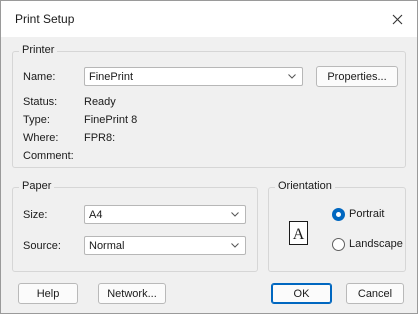  What do you see at coordinates (338, 214) in the screenshot?
I see `portrait-radio` at bounding box center [338, 214].